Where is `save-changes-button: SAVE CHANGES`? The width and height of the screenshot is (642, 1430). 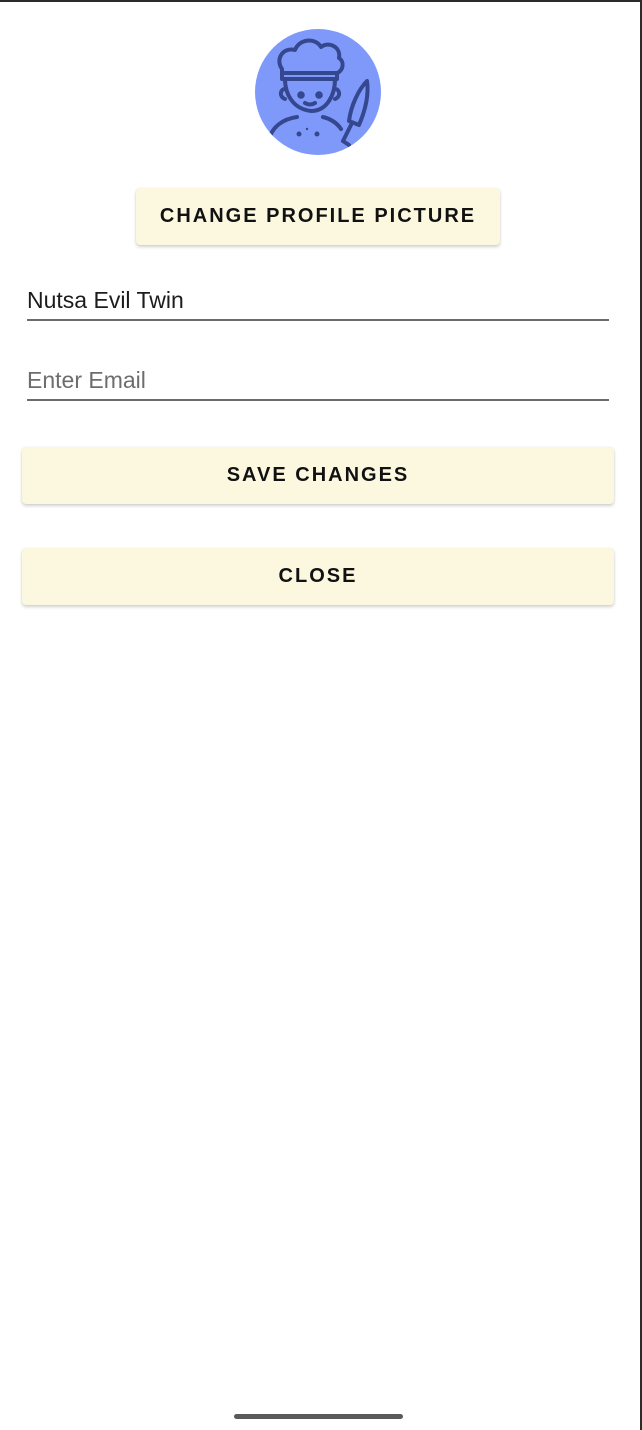 save-changes-button: SAVE CHANGES is located at coordinates (318, 475).